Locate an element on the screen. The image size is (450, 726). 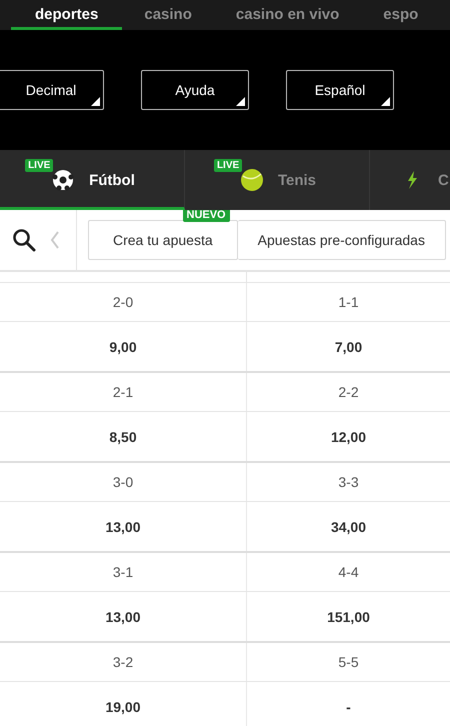
new-badge: NUEVO is located at coordinates (206, 216).